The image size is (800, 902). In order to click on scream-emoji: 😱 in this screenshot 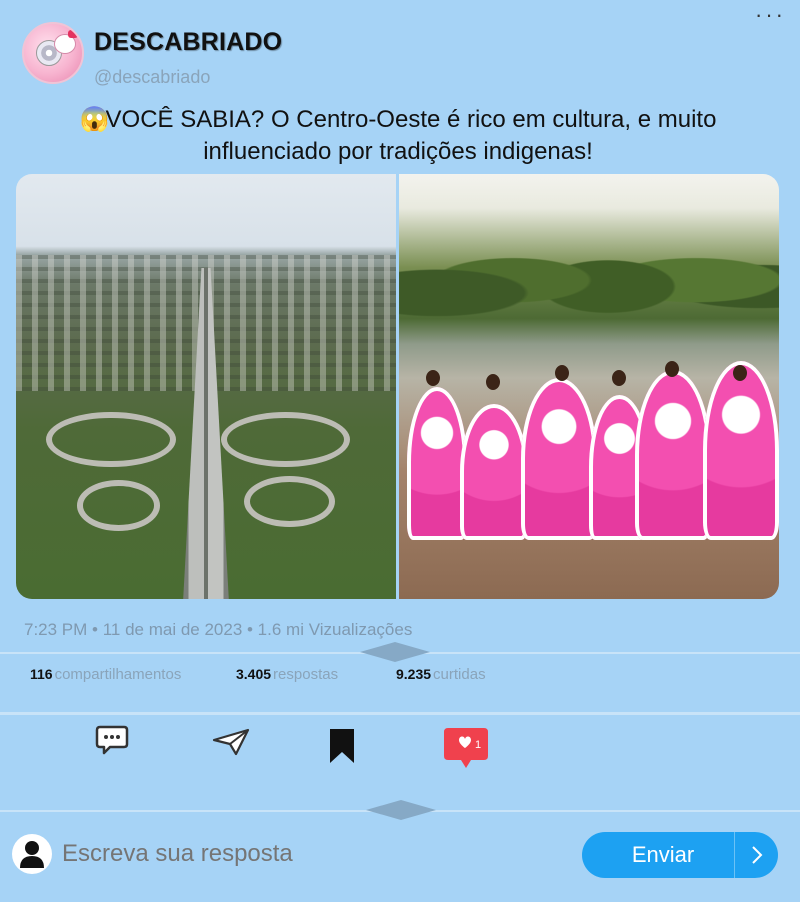, I will do `click(94, 119)`.